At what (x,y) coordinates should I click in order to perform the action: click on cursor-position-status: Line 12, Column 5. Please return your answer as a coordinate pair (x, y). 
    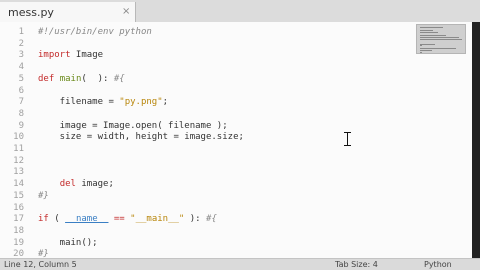
    Looking at the image, I should click on (40, 264).